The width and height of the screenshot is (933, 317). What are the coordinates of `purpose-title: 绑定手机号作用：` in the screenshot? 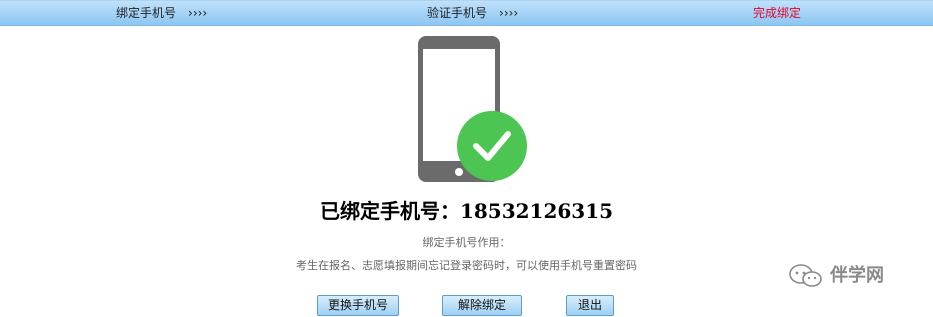 It's located at (466, 242).